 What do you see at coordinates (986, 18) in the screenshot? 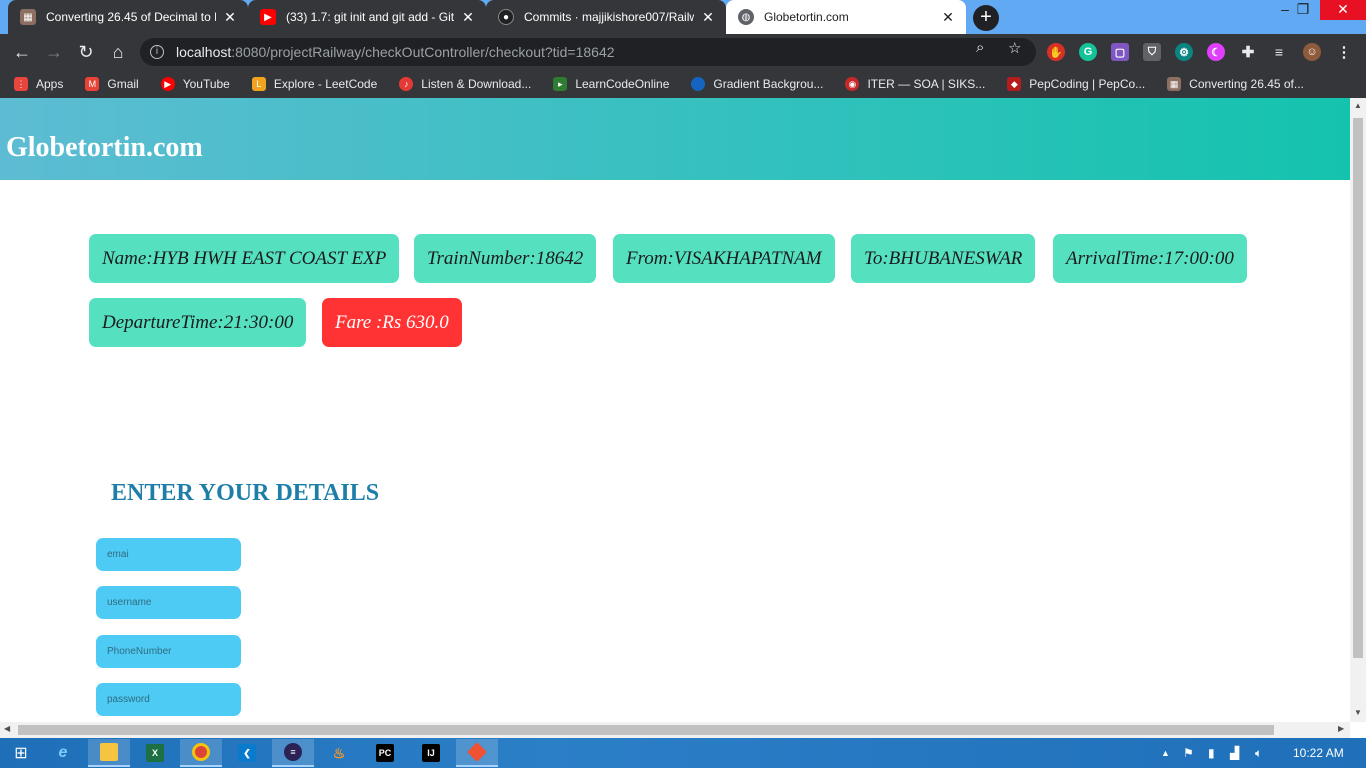
I see `new-tab-button: +` at bounding box center [986, 18].